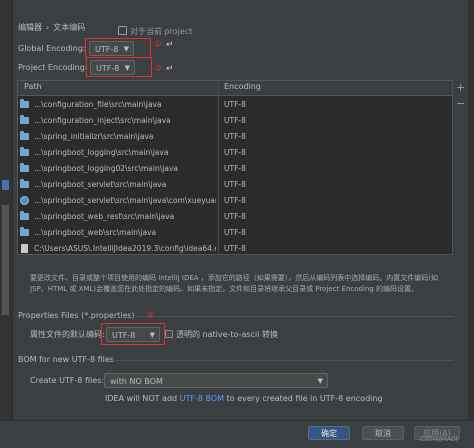  Describe the element at coordinates (440, 439) in the screenshot. I see `watermark: CSDN@RAOF` at that location.